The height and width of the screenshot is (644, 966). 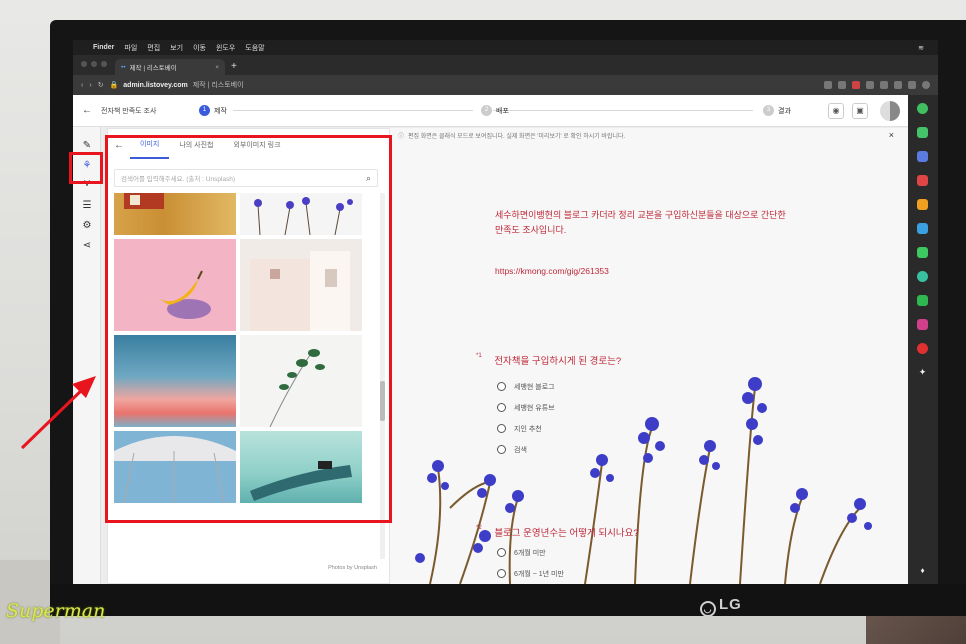 I want to click on red-arrow-annotation, so click(x=58, y=413).